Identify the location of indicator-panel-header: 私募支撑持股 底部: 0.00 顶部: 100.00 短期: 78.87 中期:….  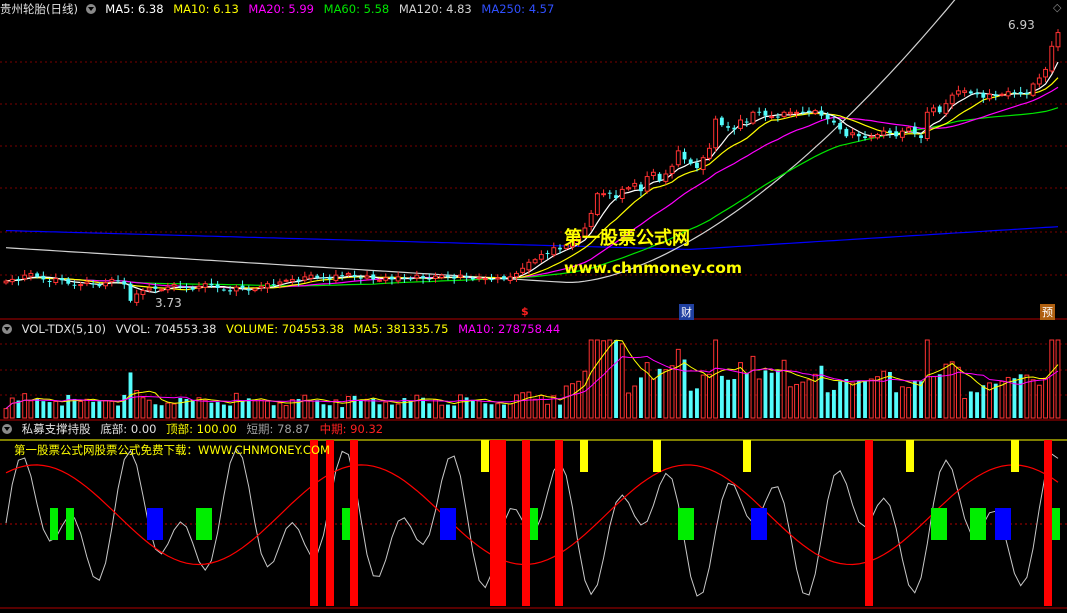
(194, 429).